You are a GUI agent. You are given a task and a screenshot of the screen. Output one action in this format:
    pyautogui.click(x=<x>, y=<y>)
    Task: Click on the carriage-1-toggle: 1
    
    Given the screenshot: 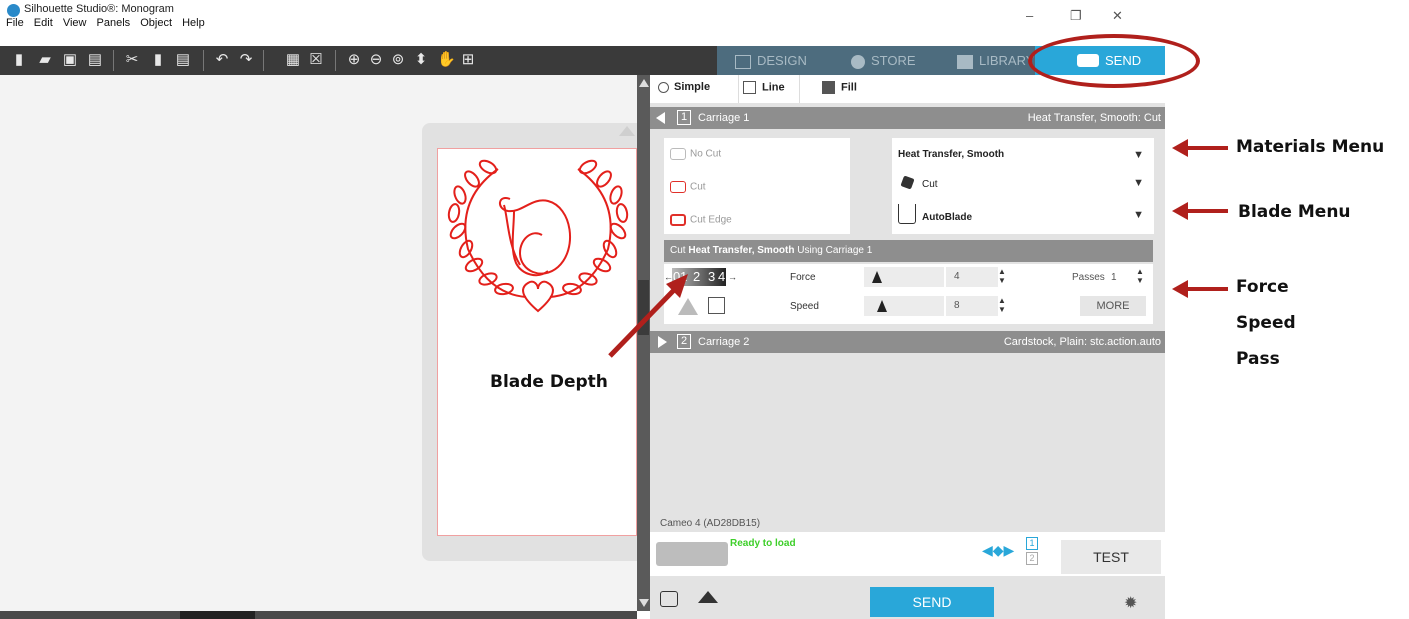 What is the action you would take?
    pyautogui.click(x=1032, y=543)
    